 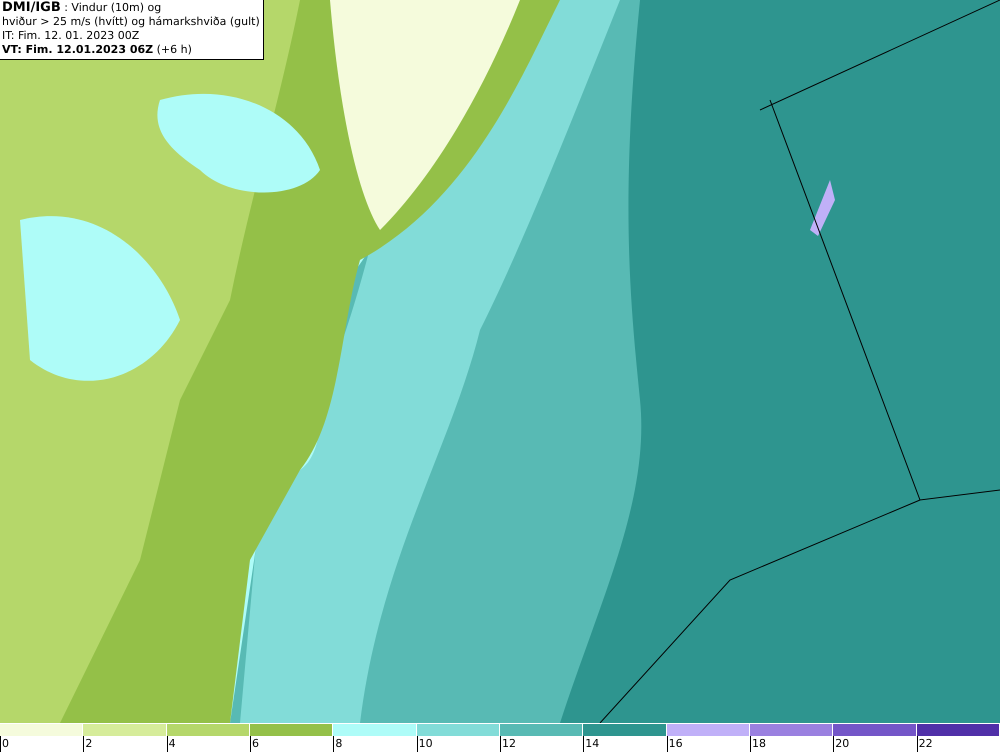 What do you see at coordinates (71, 36) in the screenshot?
I see `title-line: IT: Fim. 12. 01. 2023 00Z` at bounding box center [71, 36].